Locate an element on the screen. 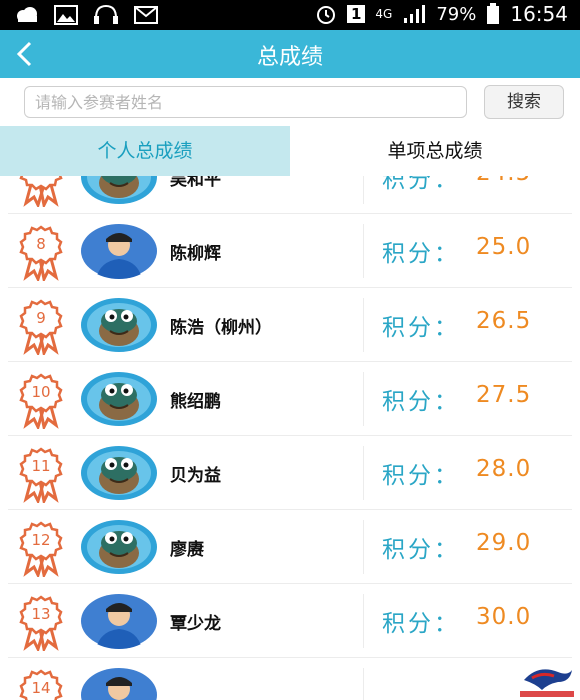 The image size is (580, 700). watermark-logo is located at coordinates (547, 683).